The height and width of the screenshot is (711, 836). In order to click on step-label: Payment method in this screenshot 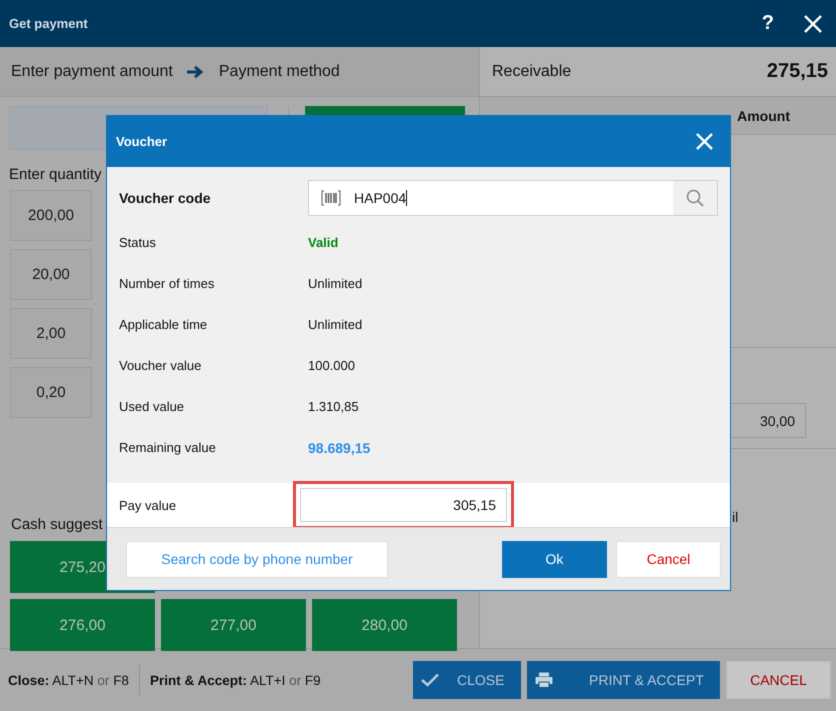, I will do `click(279, 71)`.